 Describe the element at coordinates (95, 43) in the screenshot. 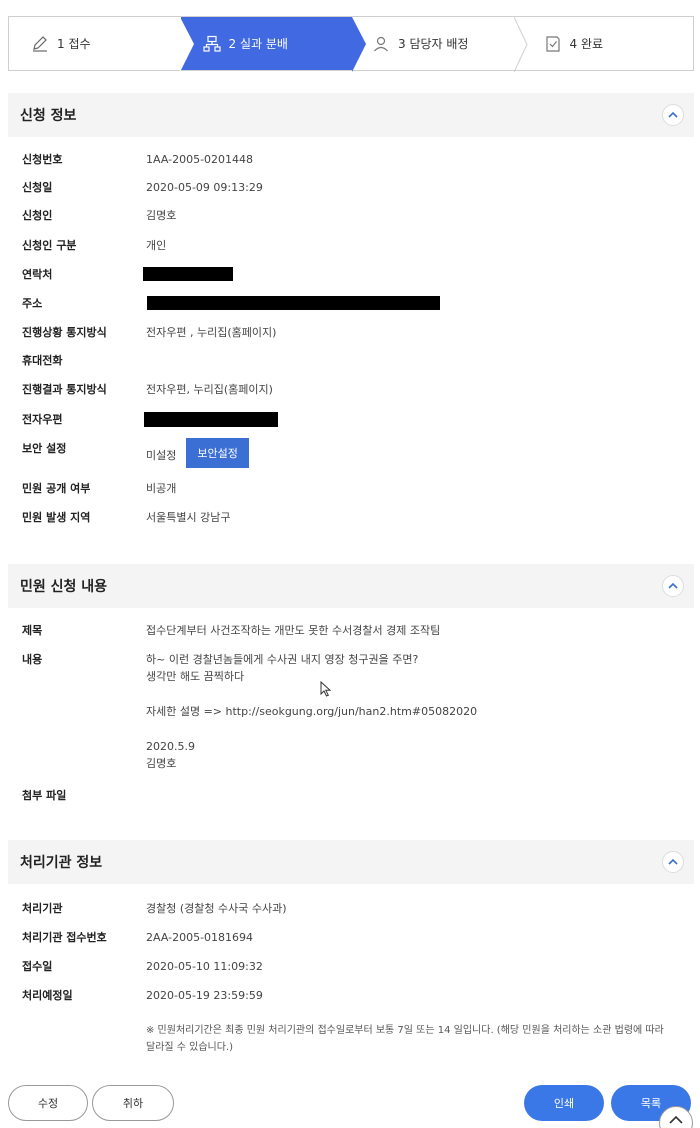

I see `step-receipt: 1 접수` at that location.